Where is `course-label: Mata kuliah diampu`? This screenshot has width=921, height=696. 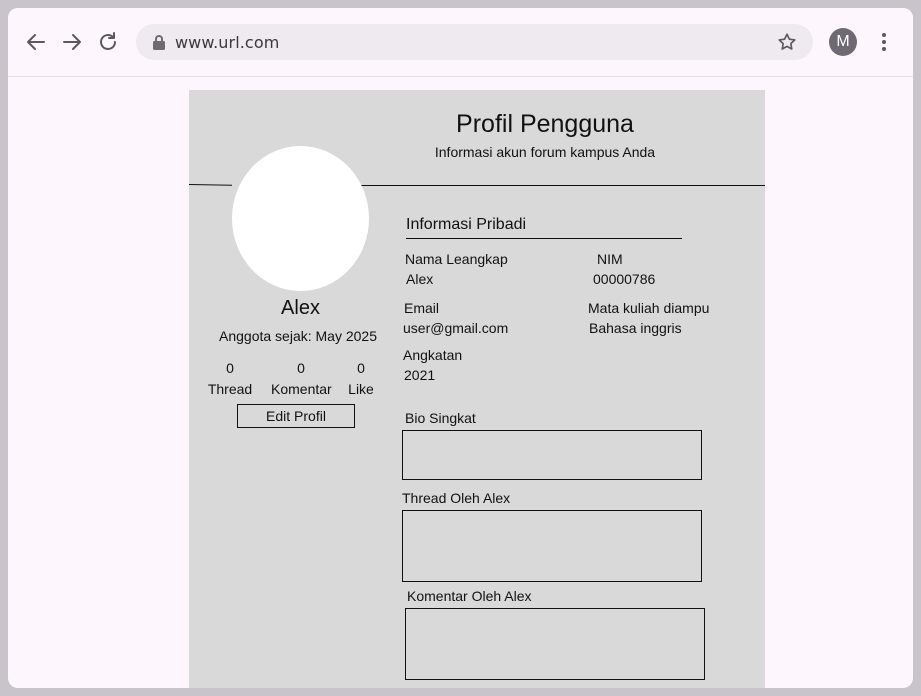 course-label: Mata kuliah diampu is located at coordinates (649, 308).